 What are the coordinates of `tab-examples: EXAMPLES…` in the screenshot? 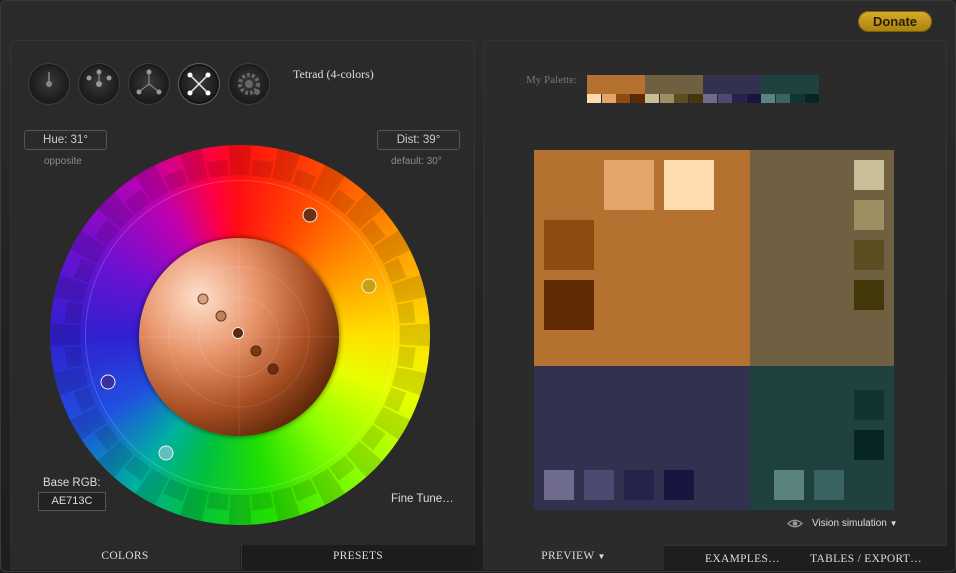 It's located at (742, 560).